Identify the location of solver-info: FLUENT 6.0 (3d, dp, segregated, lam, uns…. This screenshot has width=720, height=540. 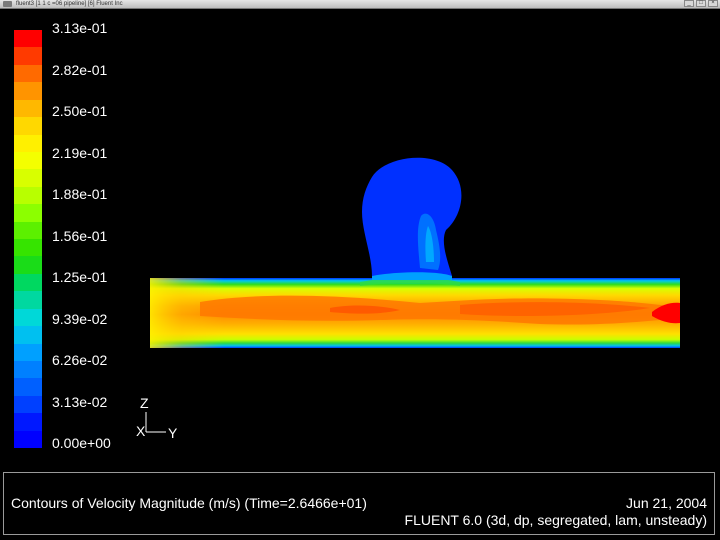
(555, 520).